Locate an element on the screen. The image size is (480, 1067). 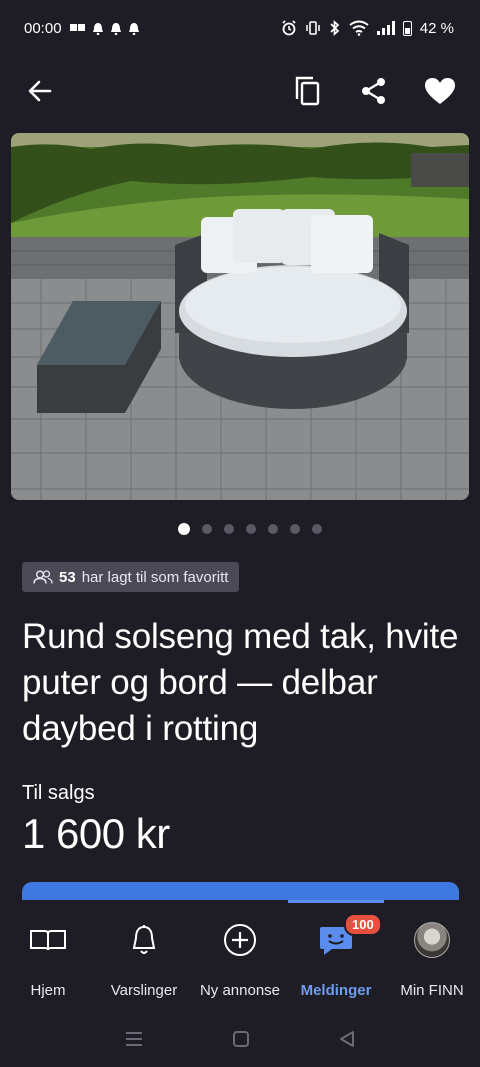
favorite-button is located at coordinates (440, 91).